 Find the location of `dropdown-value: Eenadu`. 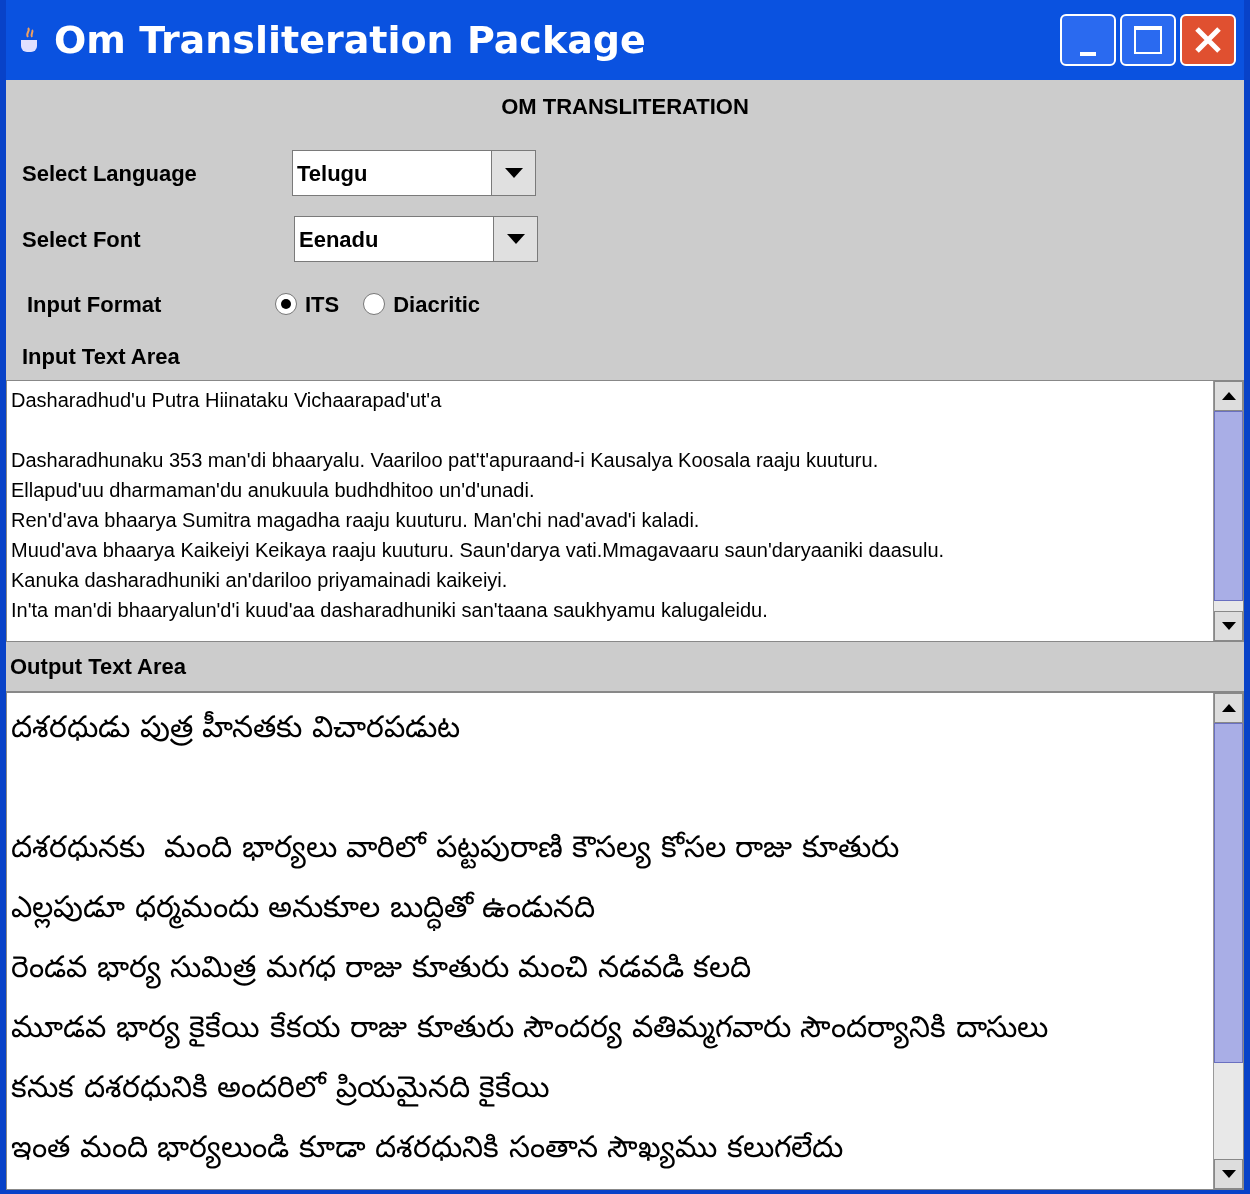

dropdown-value: Eenadu is located at coordinates (339, 239).